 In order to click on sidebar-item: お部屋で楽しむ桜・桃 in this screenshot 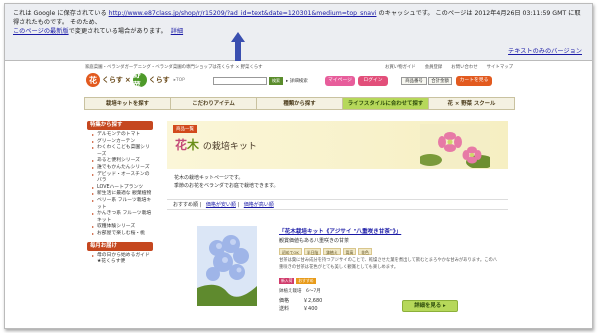, I will do `click(122, 234)`.